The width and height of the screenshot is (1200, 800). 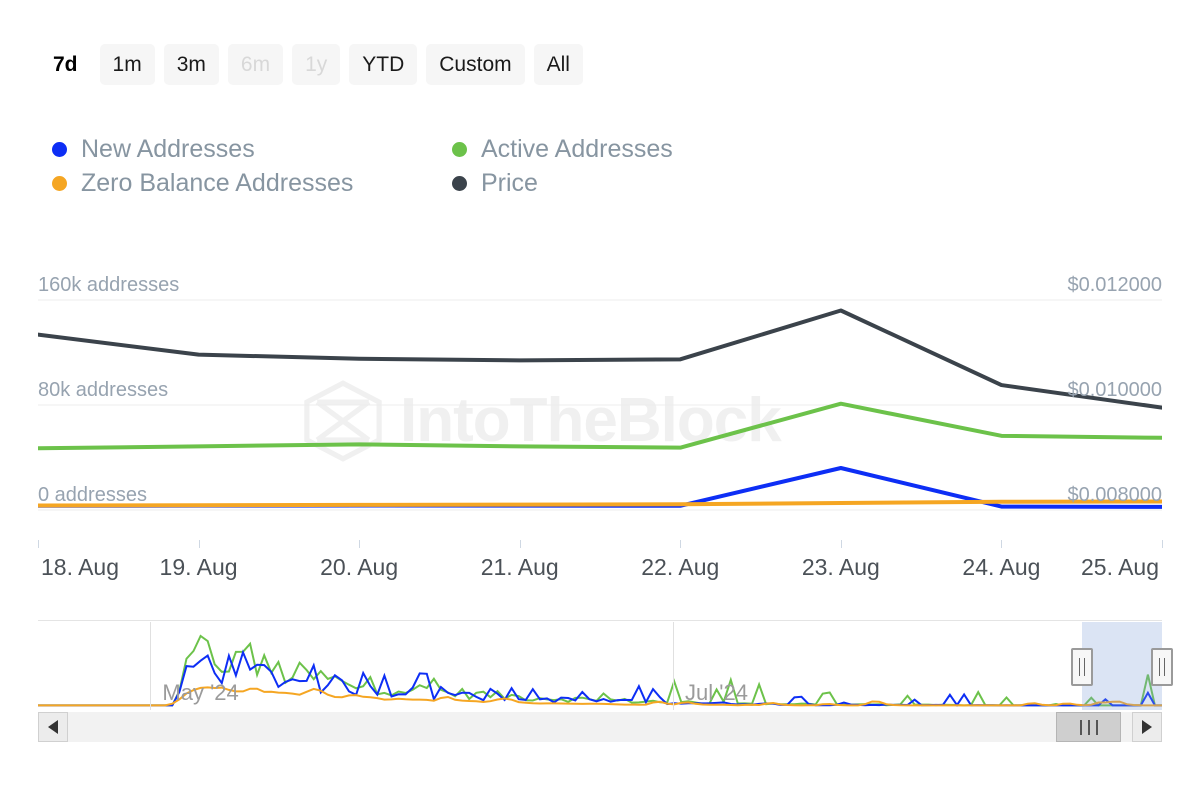 I want to click on navigator: May '24 Jul '24, so click(x=605, y=667).